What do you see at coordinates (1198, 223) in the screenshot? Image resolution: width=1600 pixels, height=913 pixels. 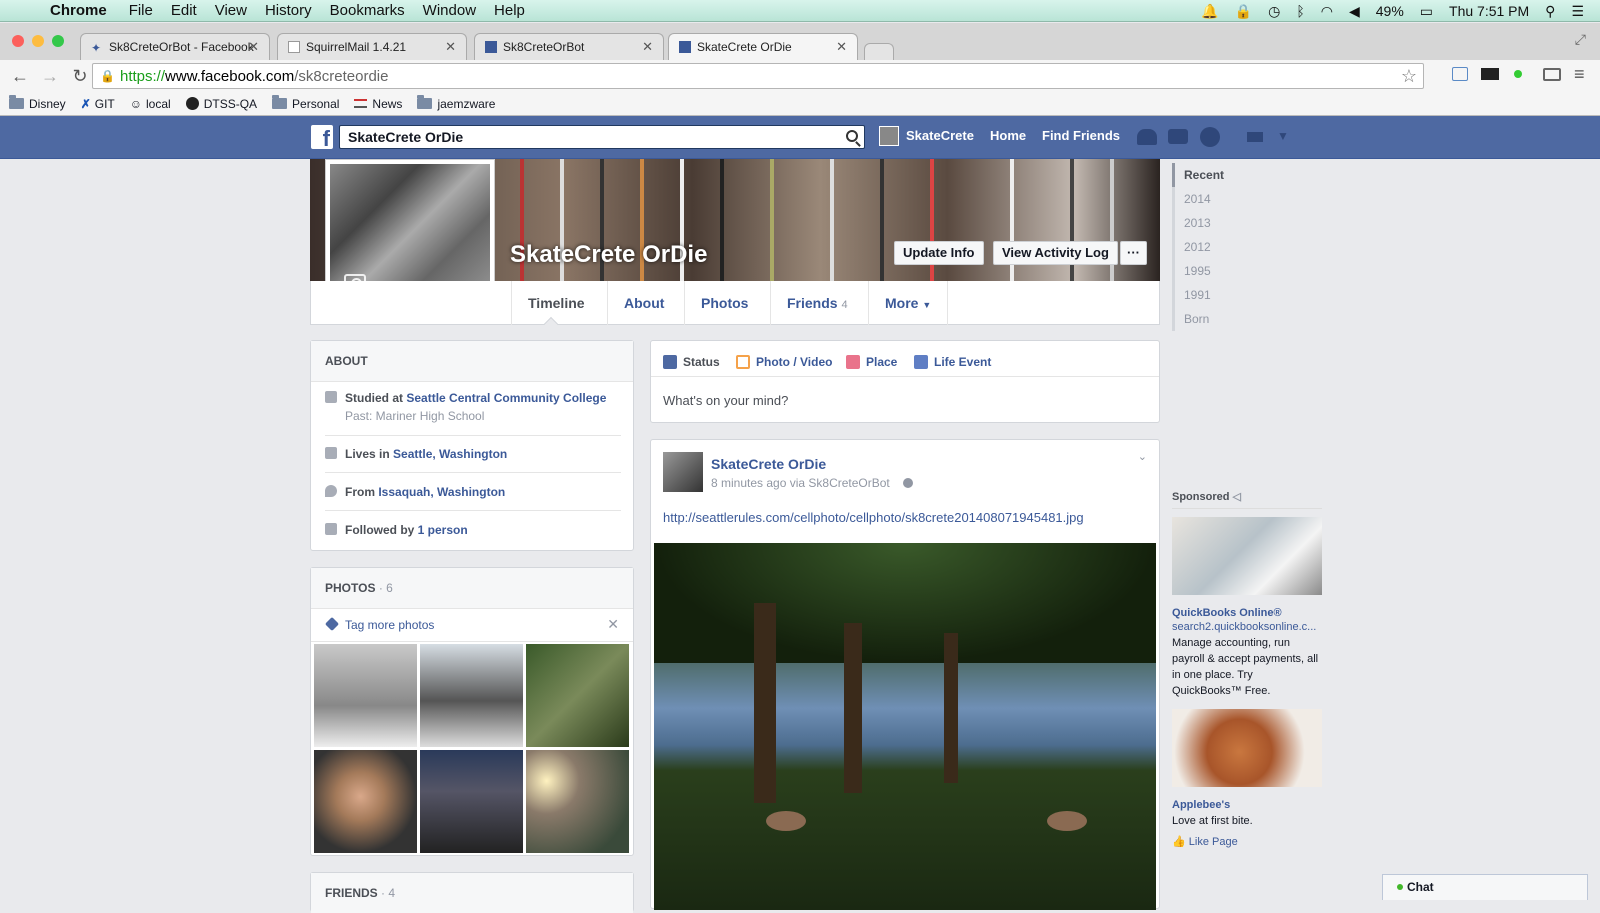 I see `year-2013: 2013` at bounding box center [1198, 223].